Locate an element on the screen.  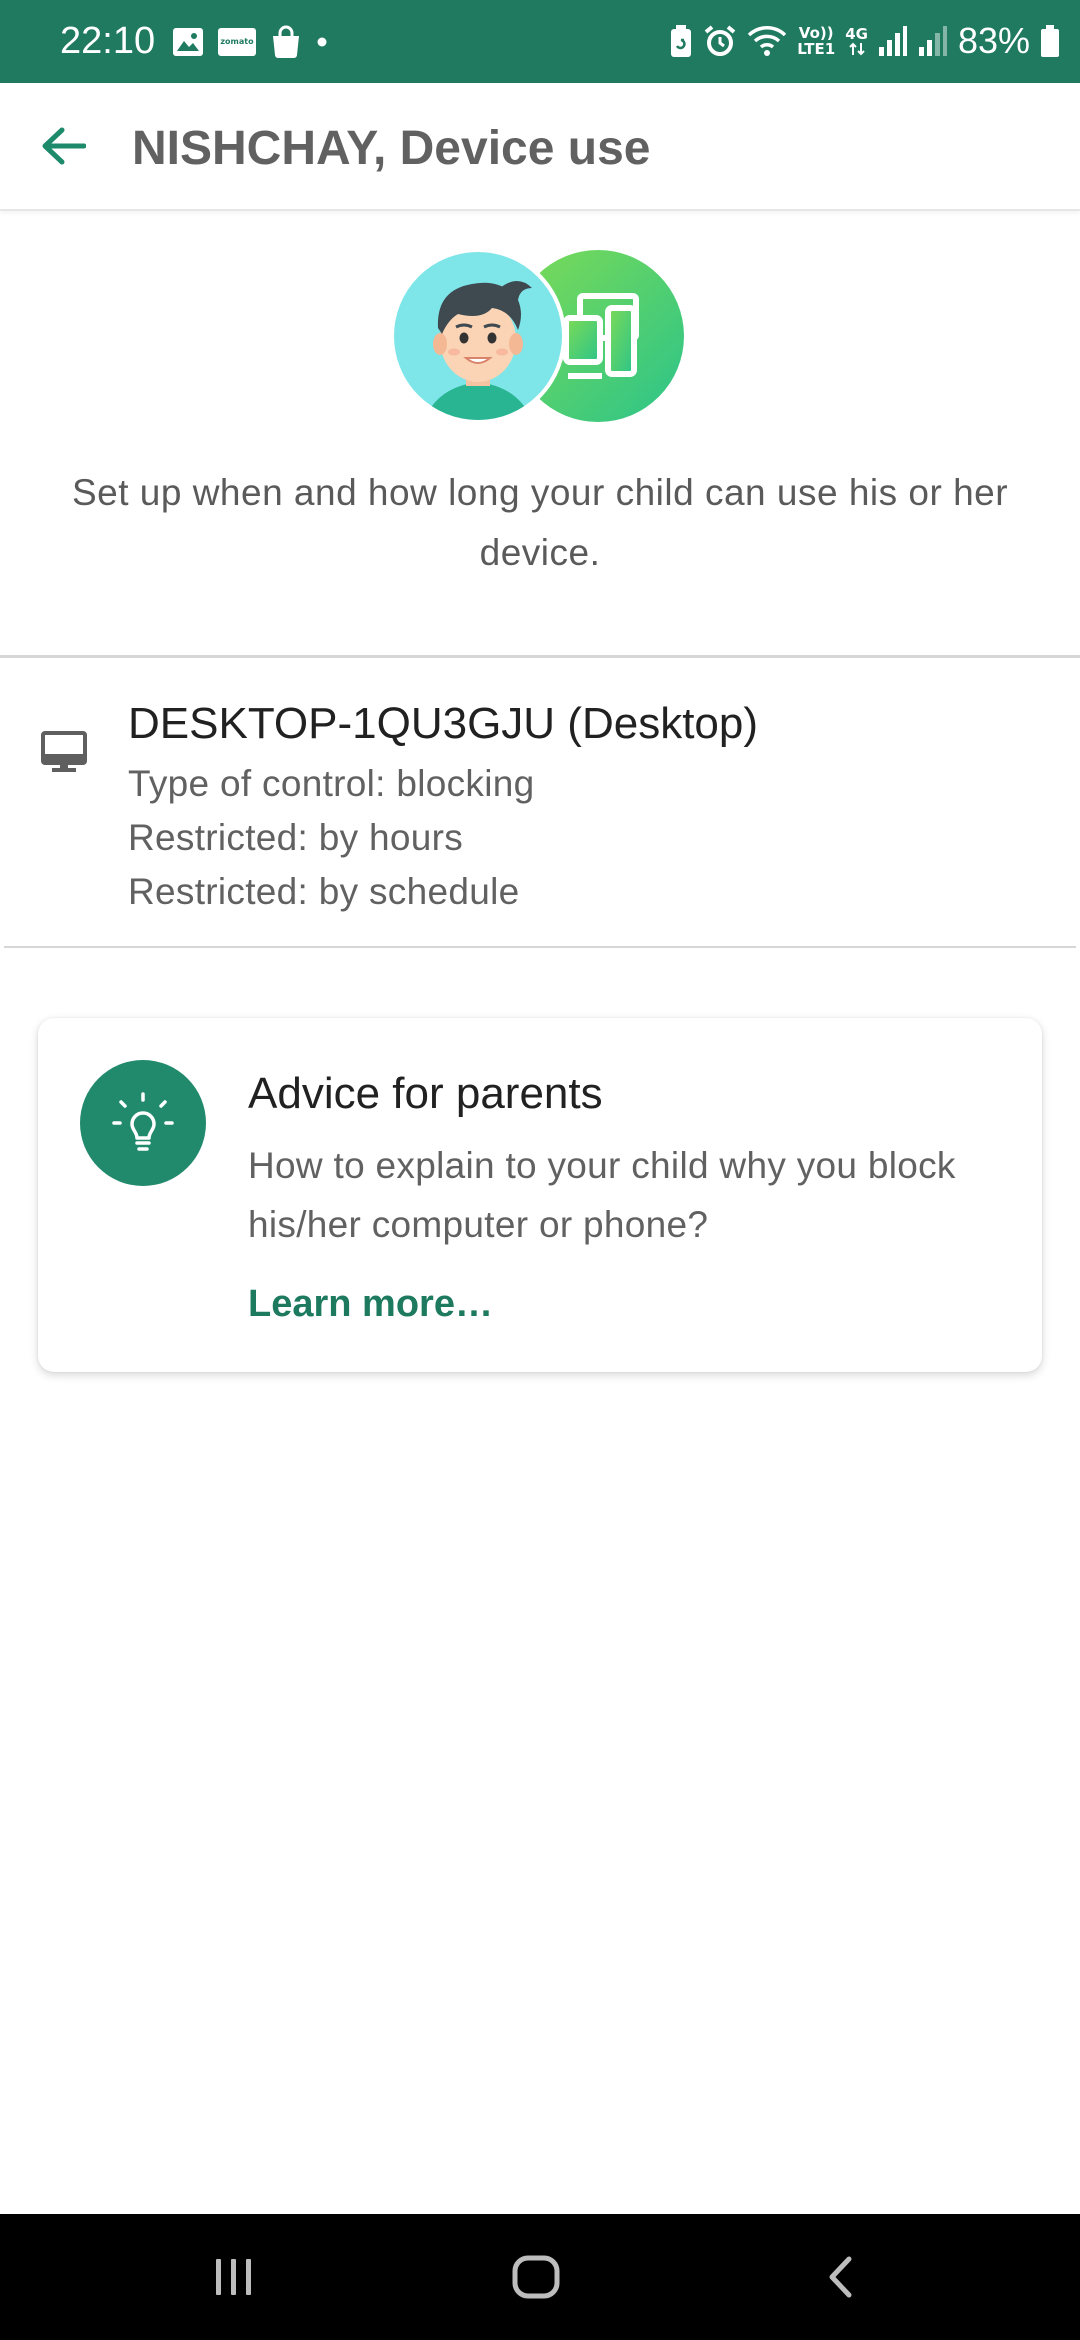
back-icon is located at coordinates (840, 2277).